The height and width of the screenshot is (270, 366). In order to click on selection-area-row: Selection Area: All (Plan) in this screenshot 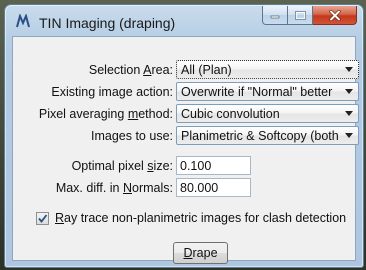, I will do `click(186, 71)`.